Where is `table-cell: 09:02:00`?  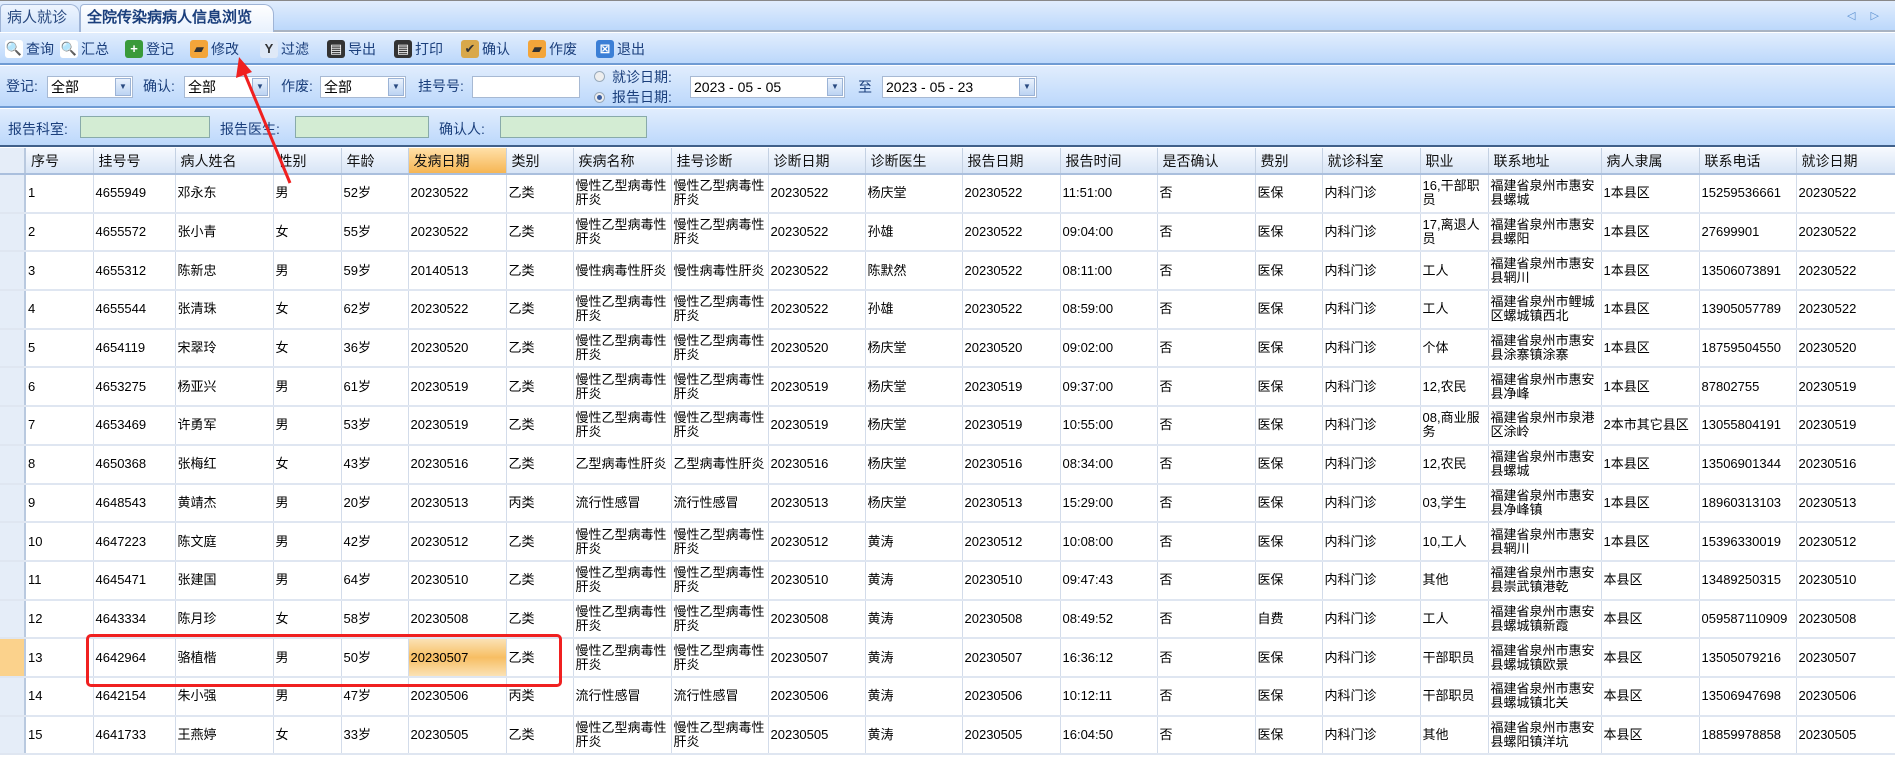 table-cell: 09:02:00 is located at coordinates (1109, 348).